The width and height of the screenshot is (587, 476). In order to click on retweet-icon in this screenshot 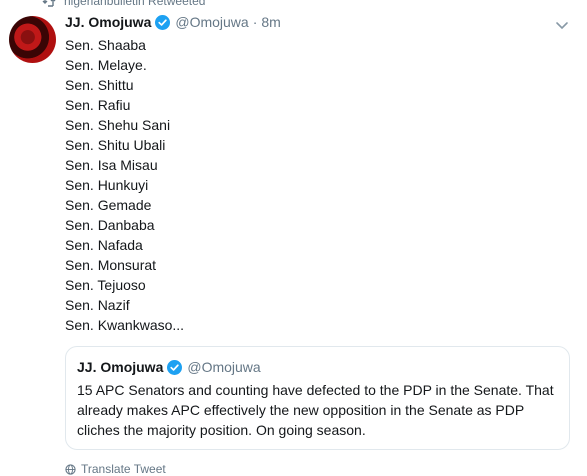, I will do `click(49, 3)`.